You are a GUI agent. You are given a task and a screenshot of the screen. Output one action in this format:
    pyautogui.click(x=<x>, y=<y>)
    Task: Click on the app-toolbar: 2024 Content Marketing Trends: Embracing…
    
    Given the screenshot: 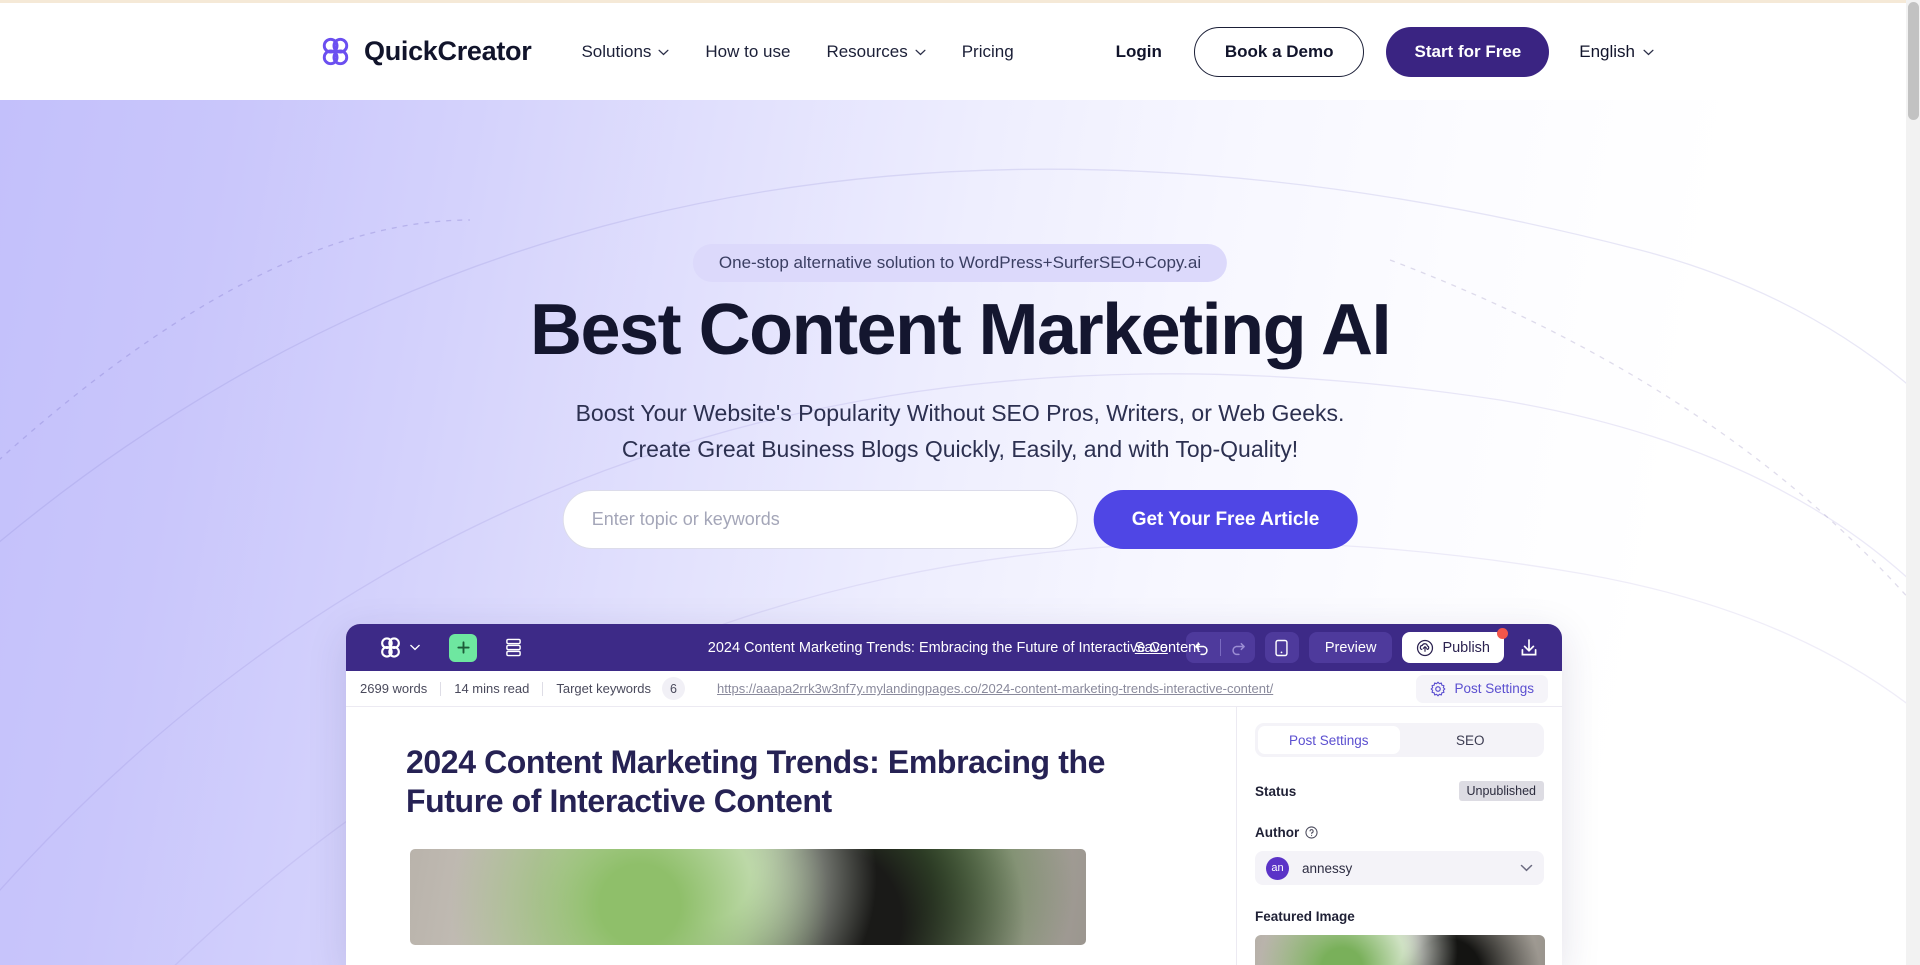 What is the action you would take?
    pyautogui.click(x=954, y=647)
    